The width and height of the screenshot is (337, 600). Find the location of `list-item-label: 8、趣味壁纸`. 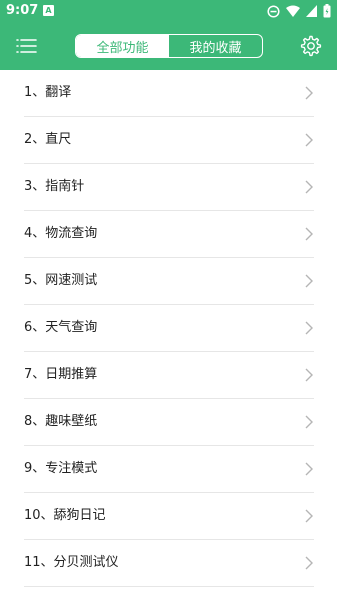

list-item-label: 8、趣味壁纸 is located at coordinates (61, 421).